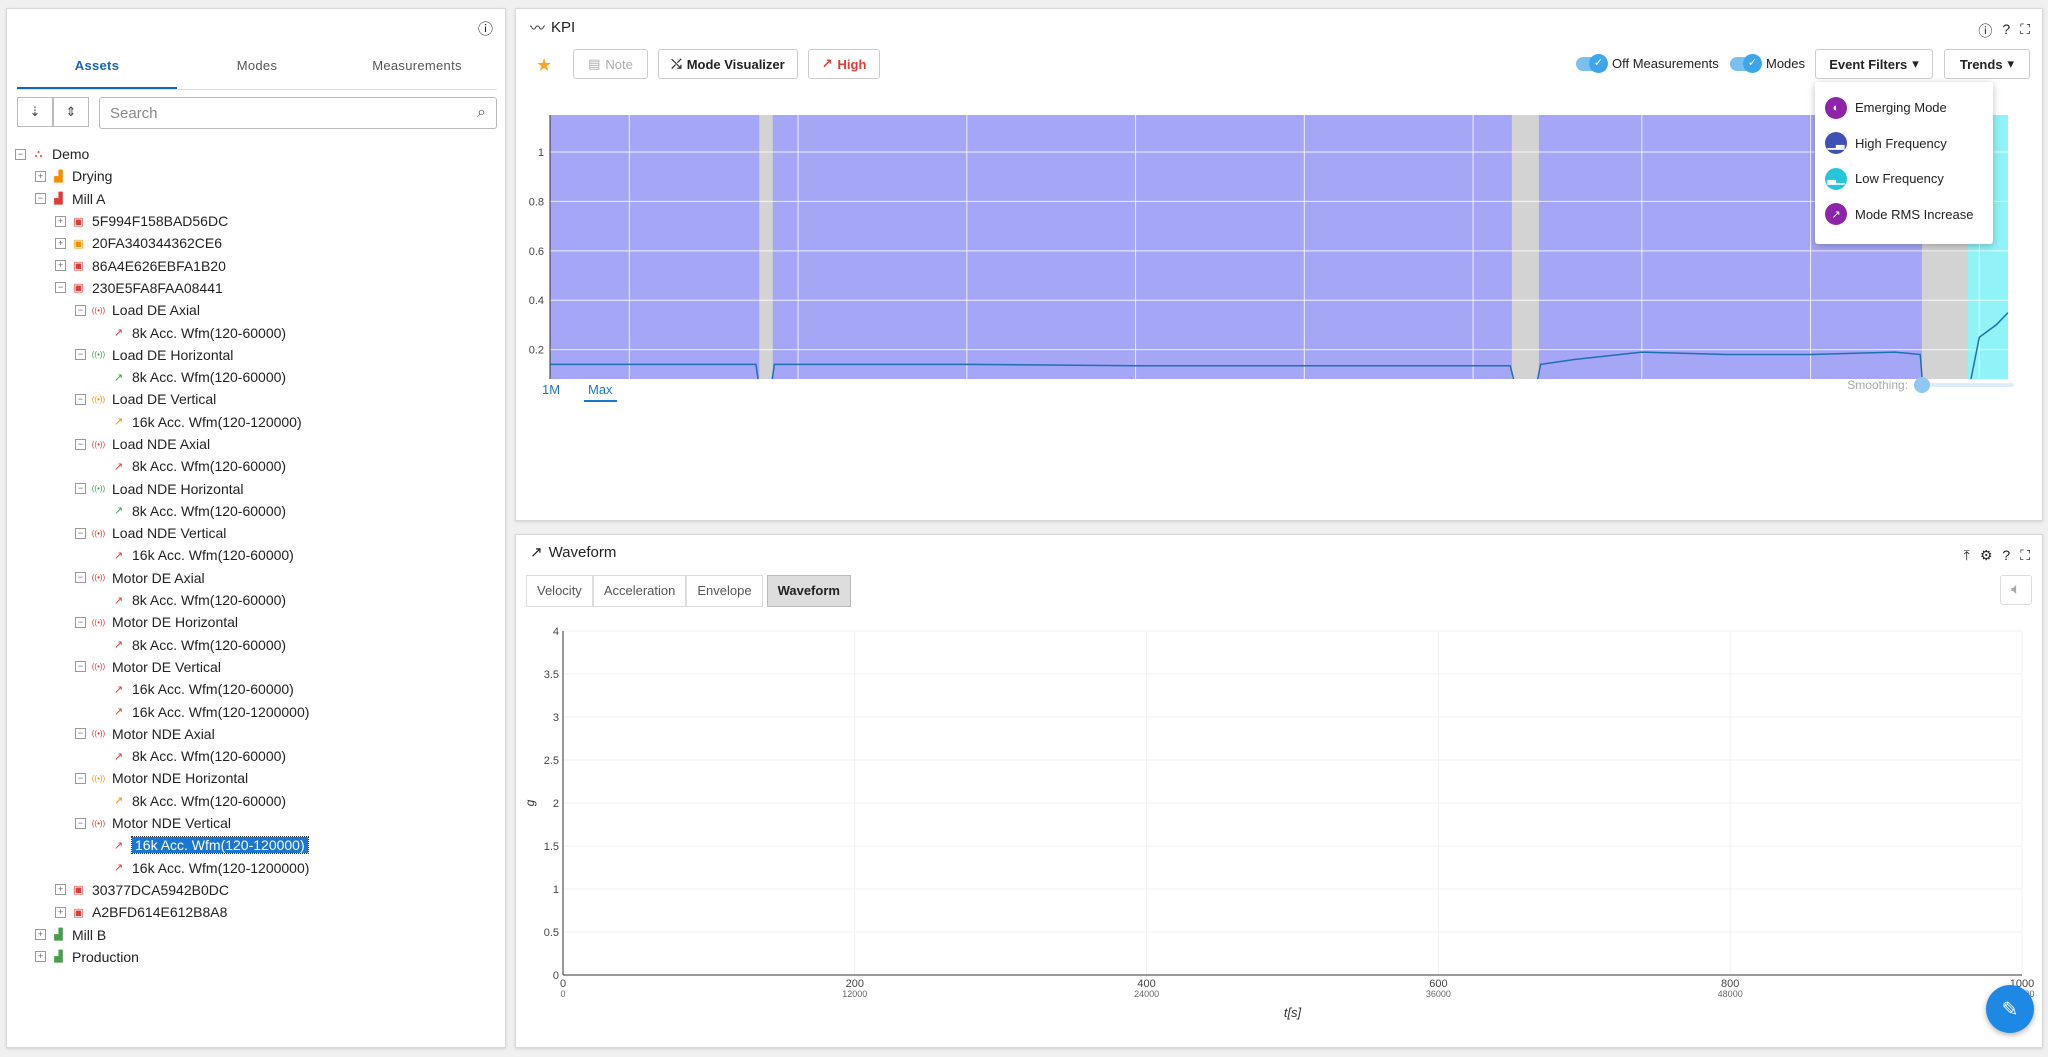  What do you see at coordinates (97, 67) in the screenshot?
I see `tab-assets: Assets` at bounding box center [97, 67].